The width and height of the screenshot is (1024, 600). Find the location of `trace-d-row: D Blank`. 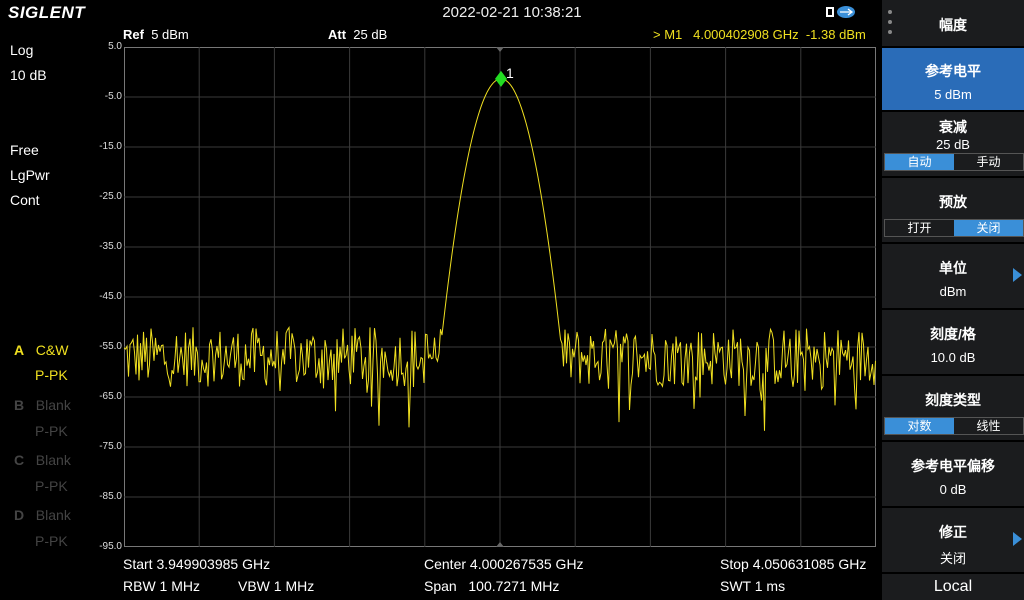

trace-d-row: D Blank is located at coordinates (42, 515).